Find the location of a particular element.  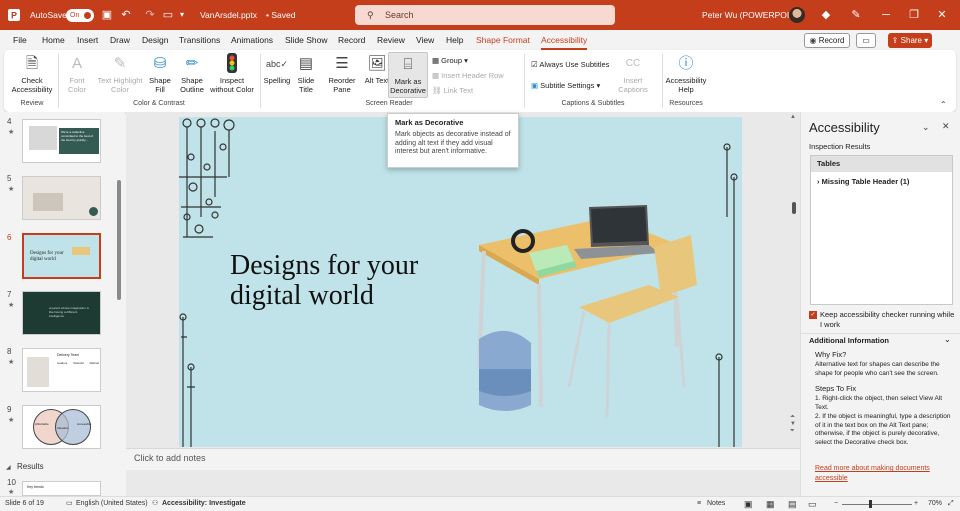

shape-fill-button: ⛁ Shape Fill is located at coordinates (160, 73).